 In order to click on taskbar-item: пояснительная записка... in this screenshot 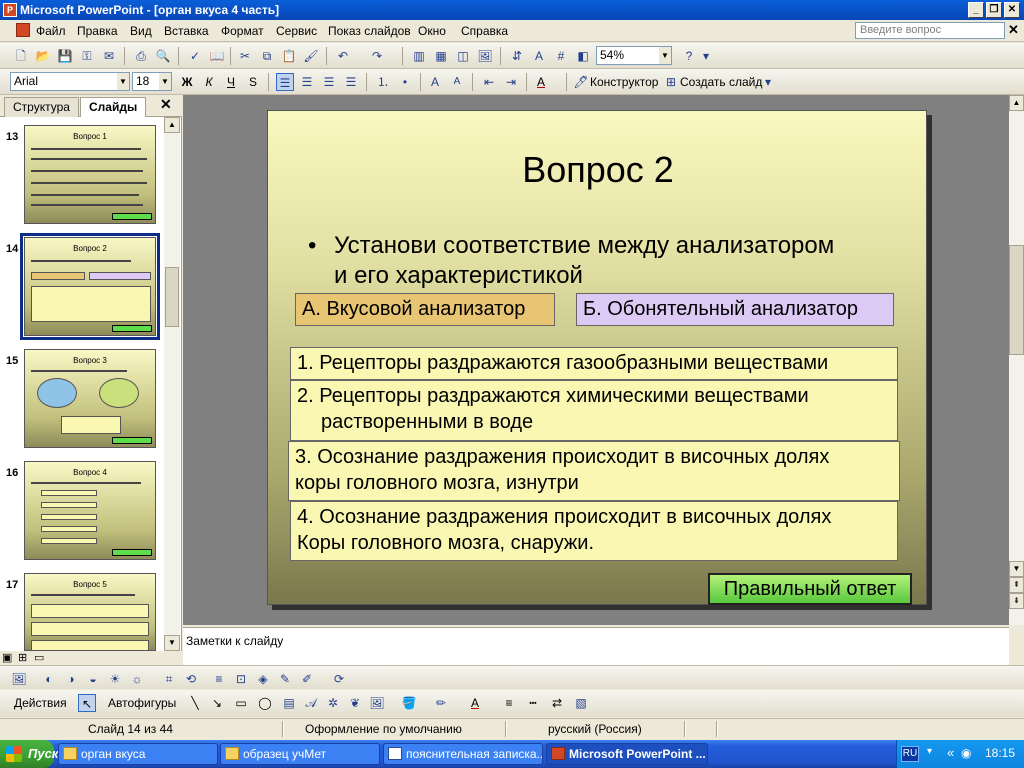, I will do `click(463, 754)`.